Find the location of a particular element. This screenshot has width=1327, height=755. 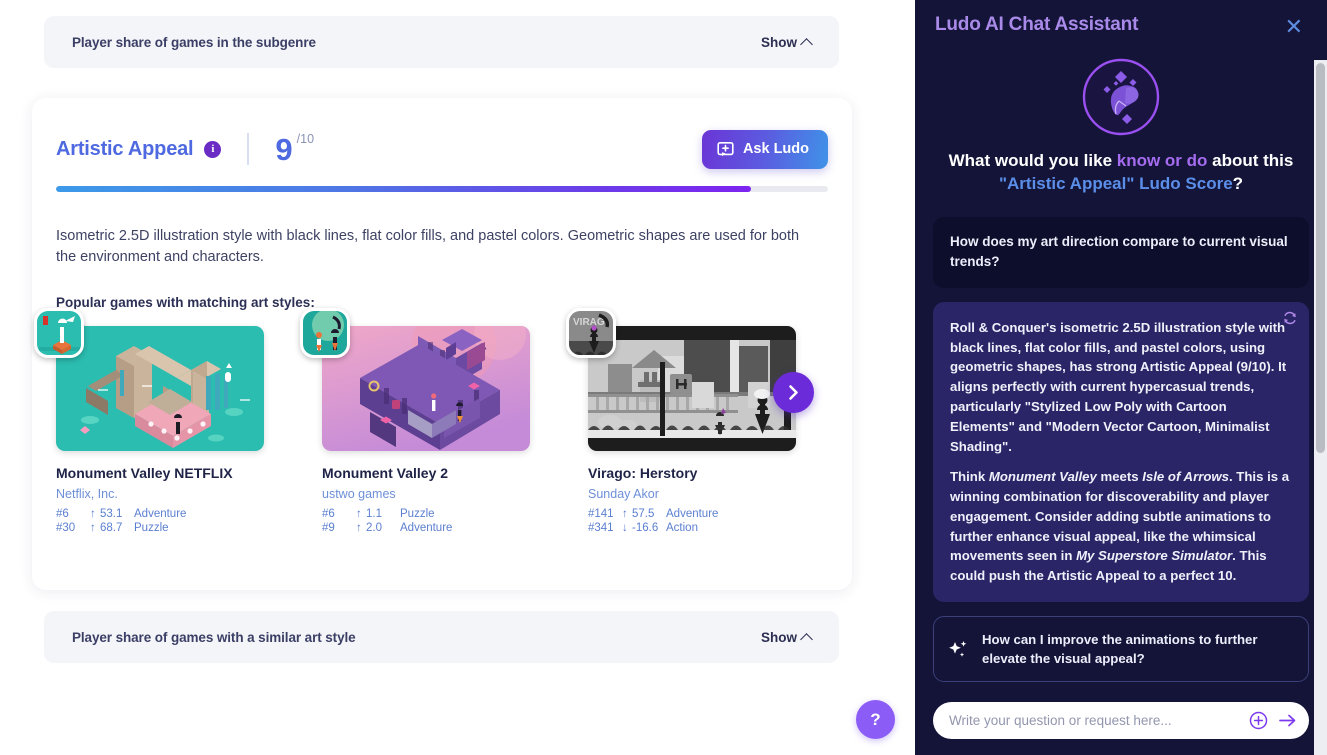

game-title: Virago: Herstory is located at coordinates (643, 473).